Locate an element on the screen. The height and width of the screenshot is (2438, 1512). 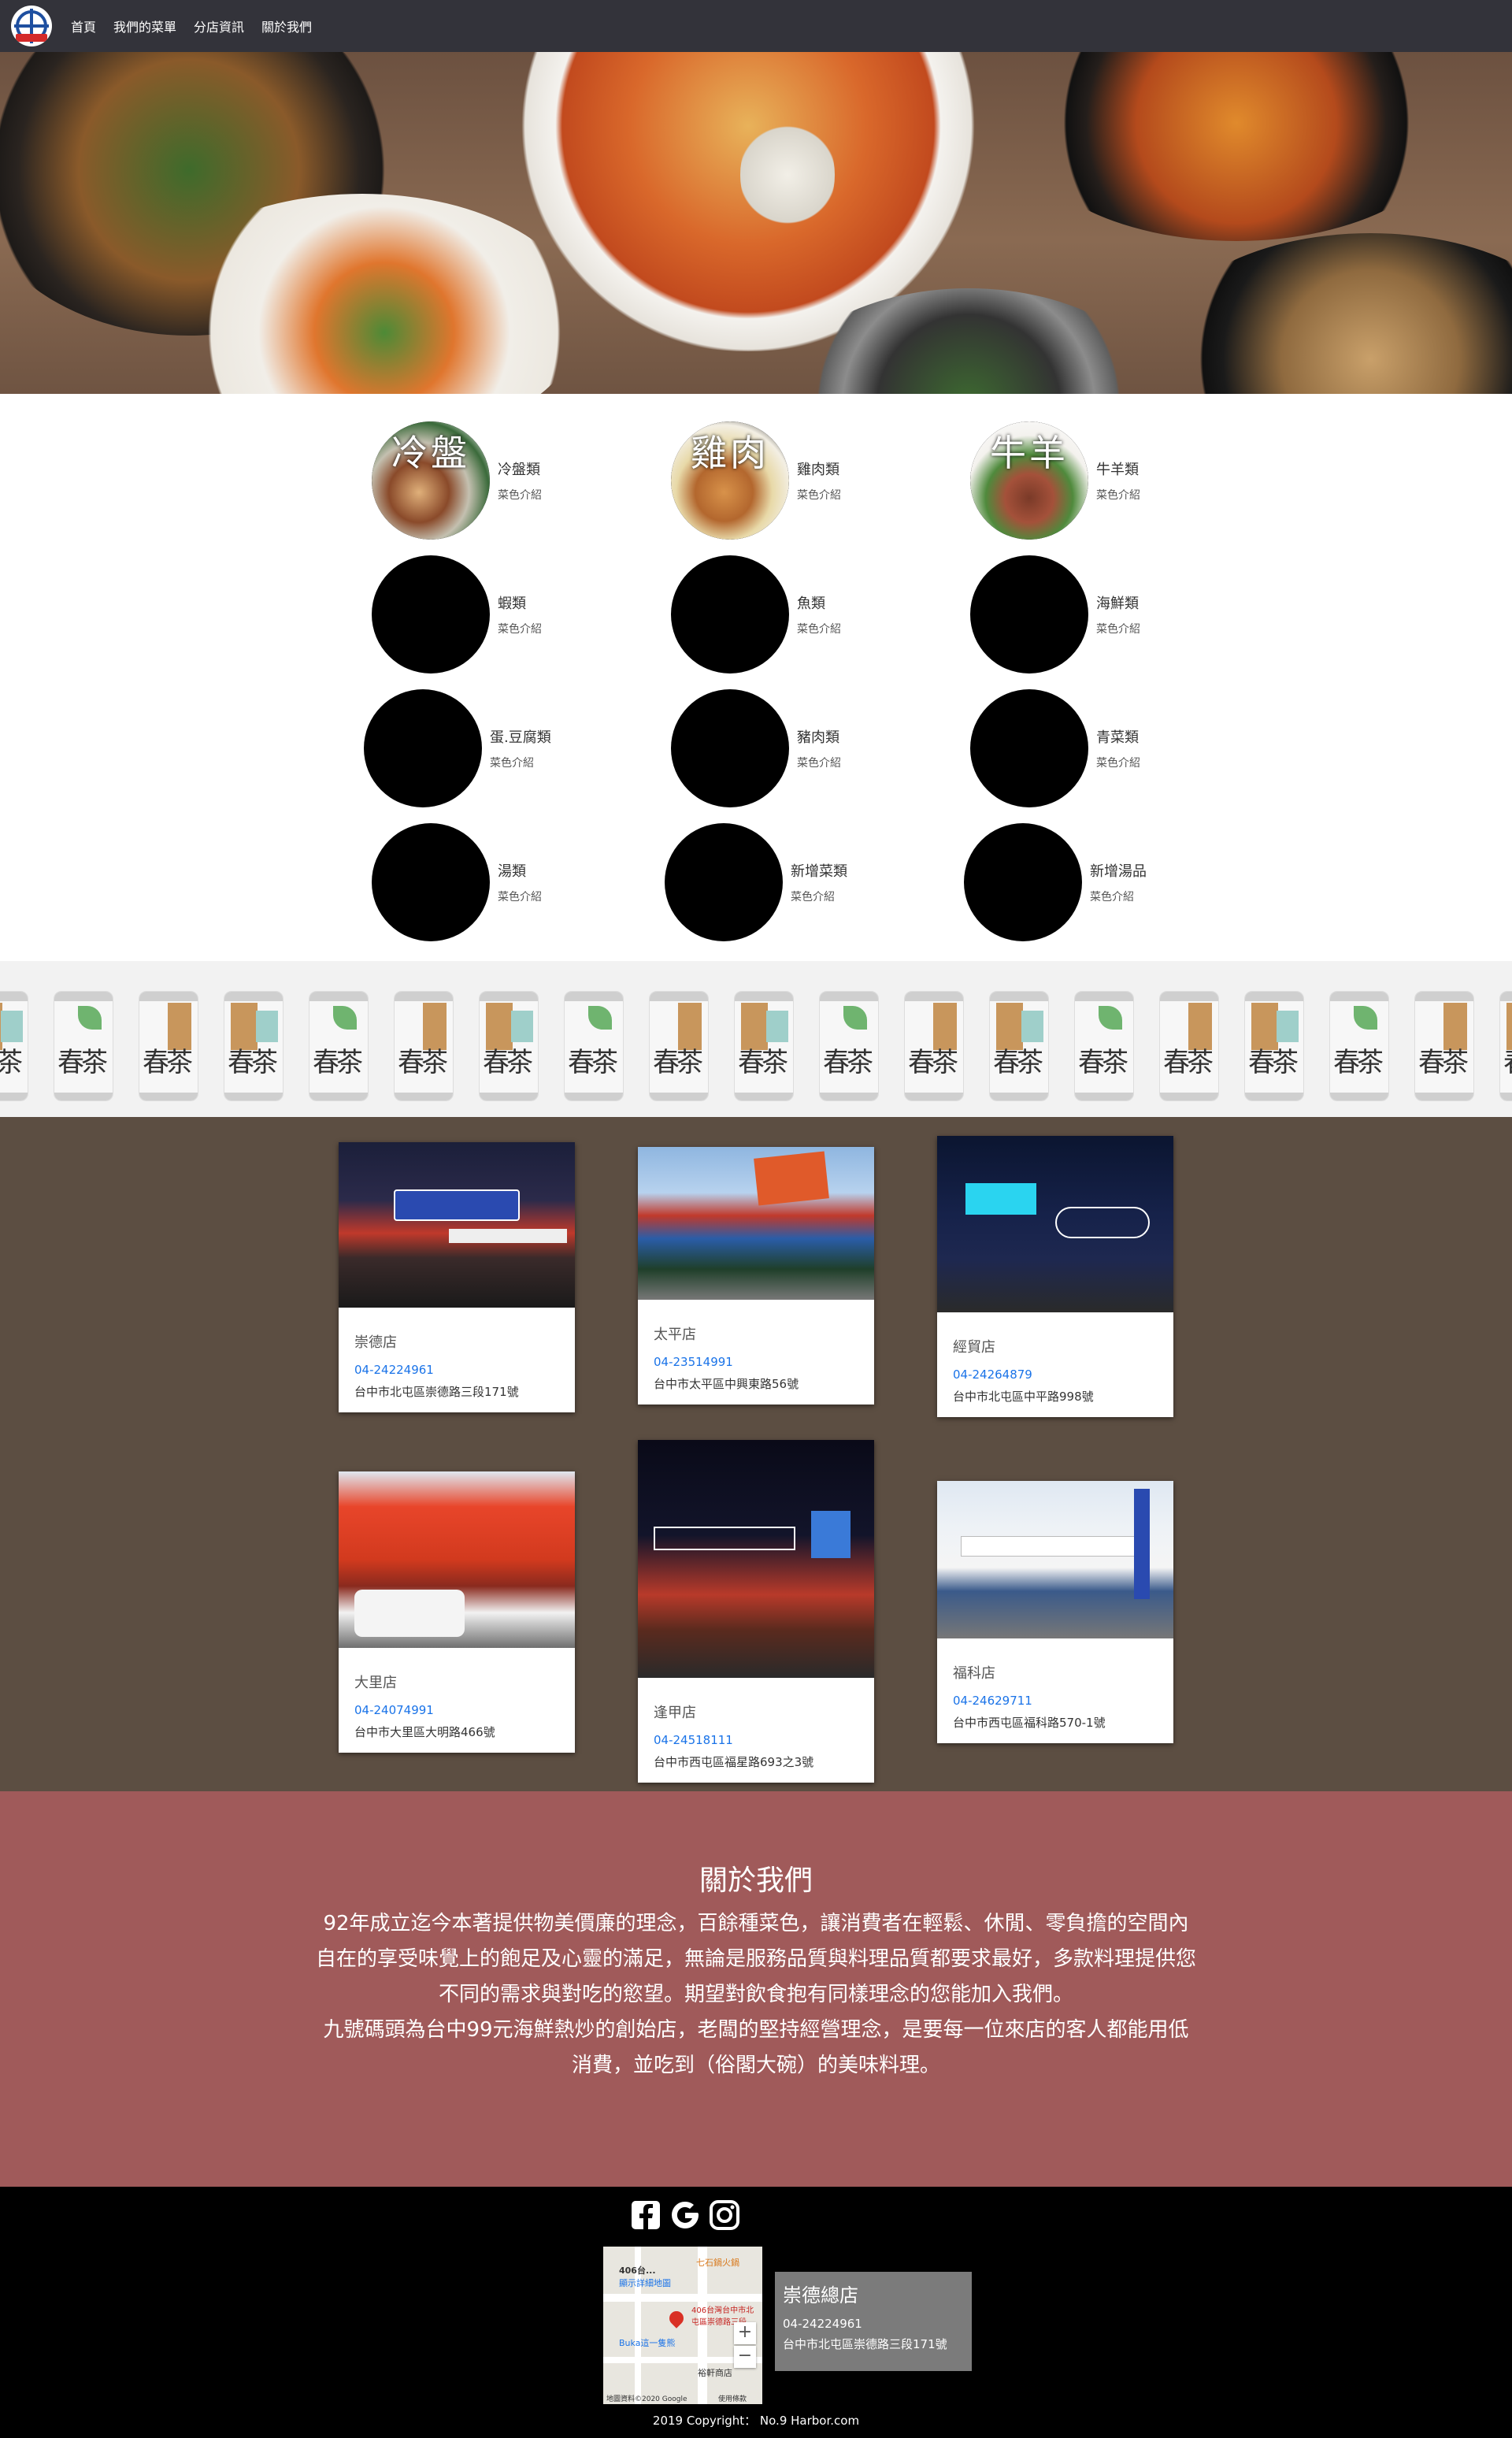
store-name: 經貿店 is located at coordinates (974, 1347).